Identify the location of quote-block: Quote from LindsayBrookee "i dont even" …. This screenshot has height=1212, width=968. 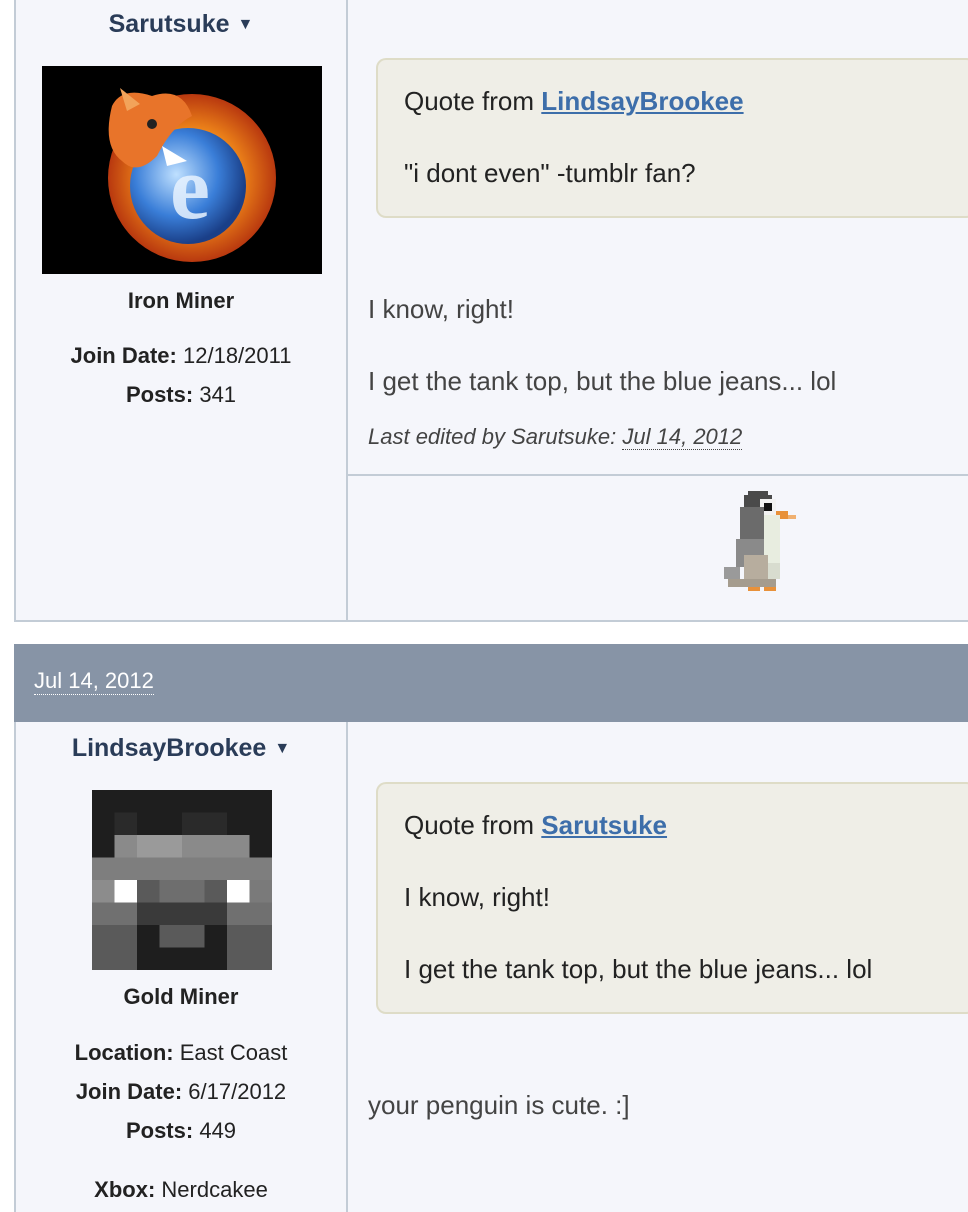
(672, 138).